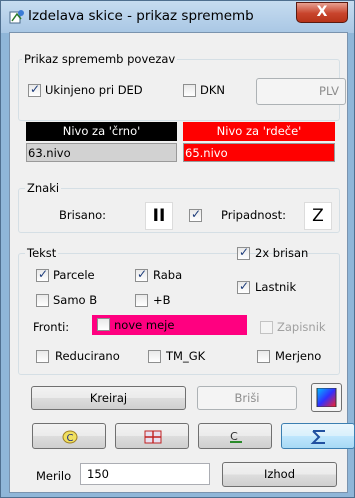 The width and height of the screenshot is (355, 498). Describe the element at coordinates (282, 253) in the screenshot. I see `brisan2x-label: 2x brisan` at that location.